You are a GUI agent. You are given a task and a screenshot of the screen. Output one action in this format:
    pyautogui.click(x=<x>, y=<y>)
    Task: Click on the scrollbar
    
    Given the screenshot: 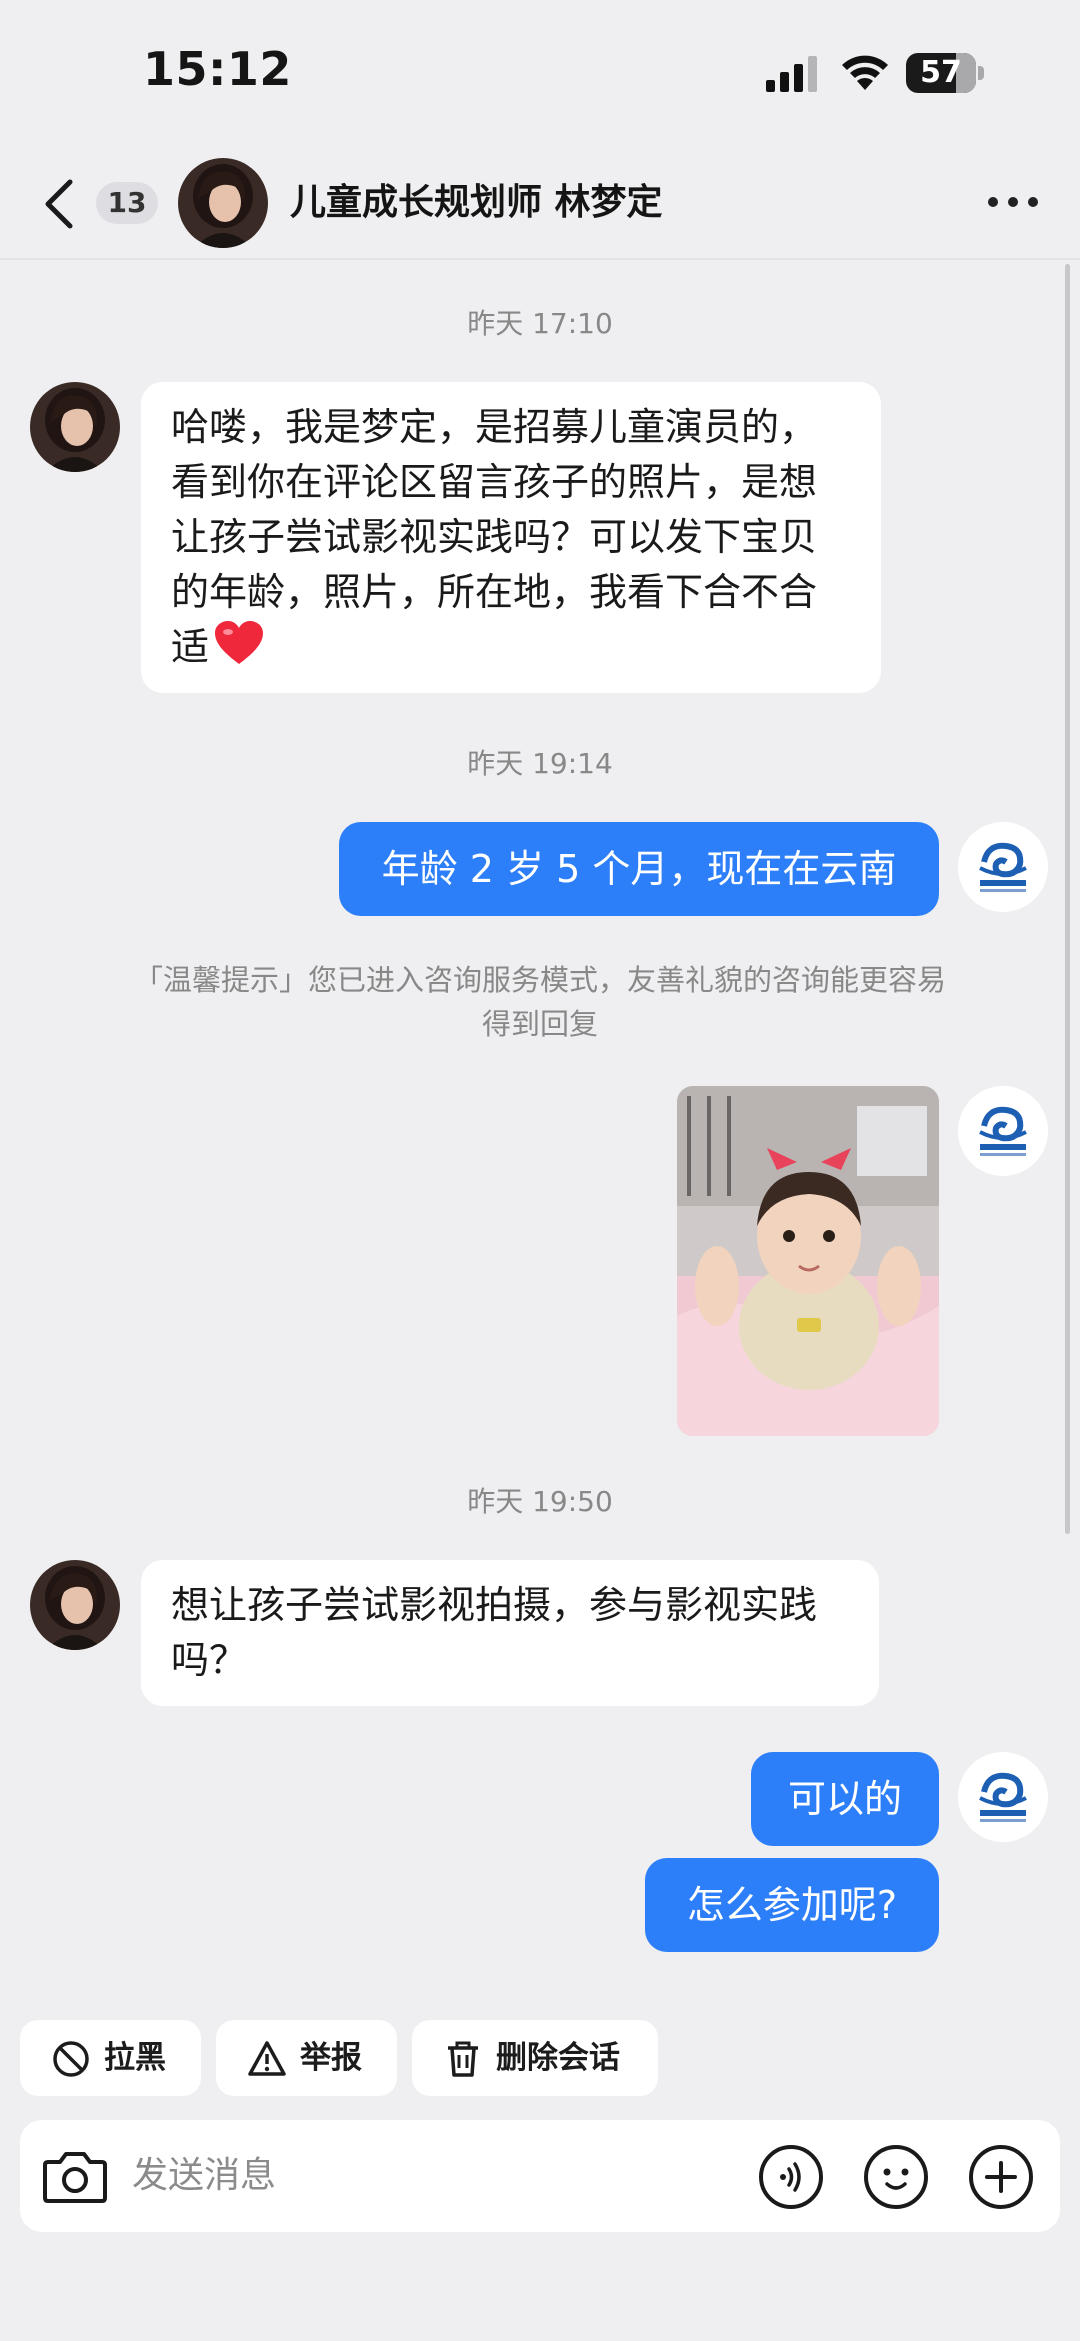 What is the action you would take?
    pyautogui.click(x=1067, y=899)
    